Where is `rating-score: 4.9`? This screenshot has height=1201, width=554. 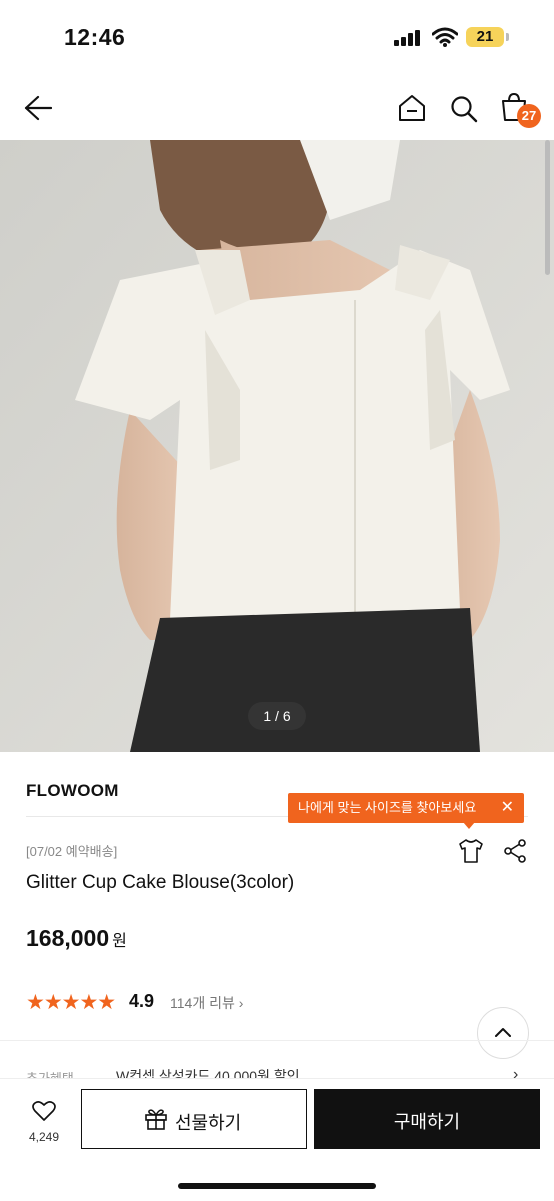
rating-score: 4.9 is located at coordinates (142, 1001).